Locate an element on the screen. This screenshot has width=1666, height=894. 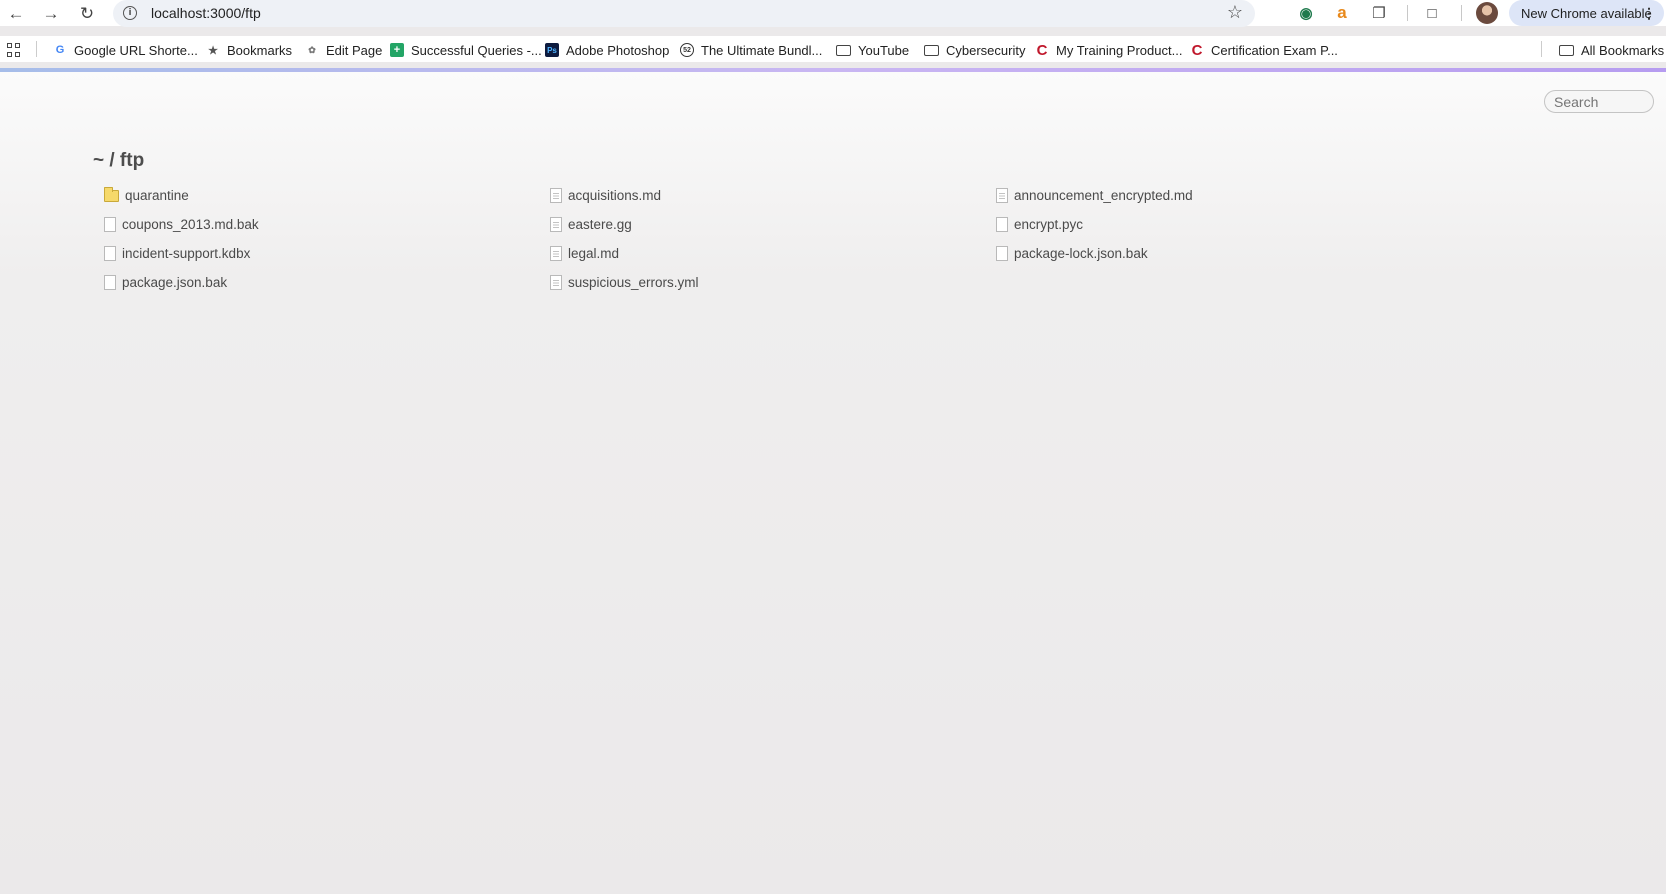
bookmark-cybersecurity-folder: Cybersecurity is located at coordinates (974, 50).